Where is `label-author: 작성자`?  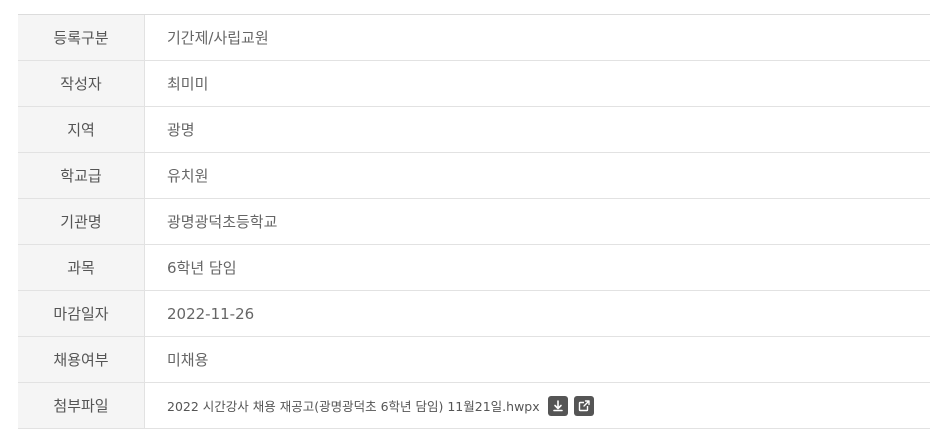 label-author: 작성자 is located at coordinates (81, 83).